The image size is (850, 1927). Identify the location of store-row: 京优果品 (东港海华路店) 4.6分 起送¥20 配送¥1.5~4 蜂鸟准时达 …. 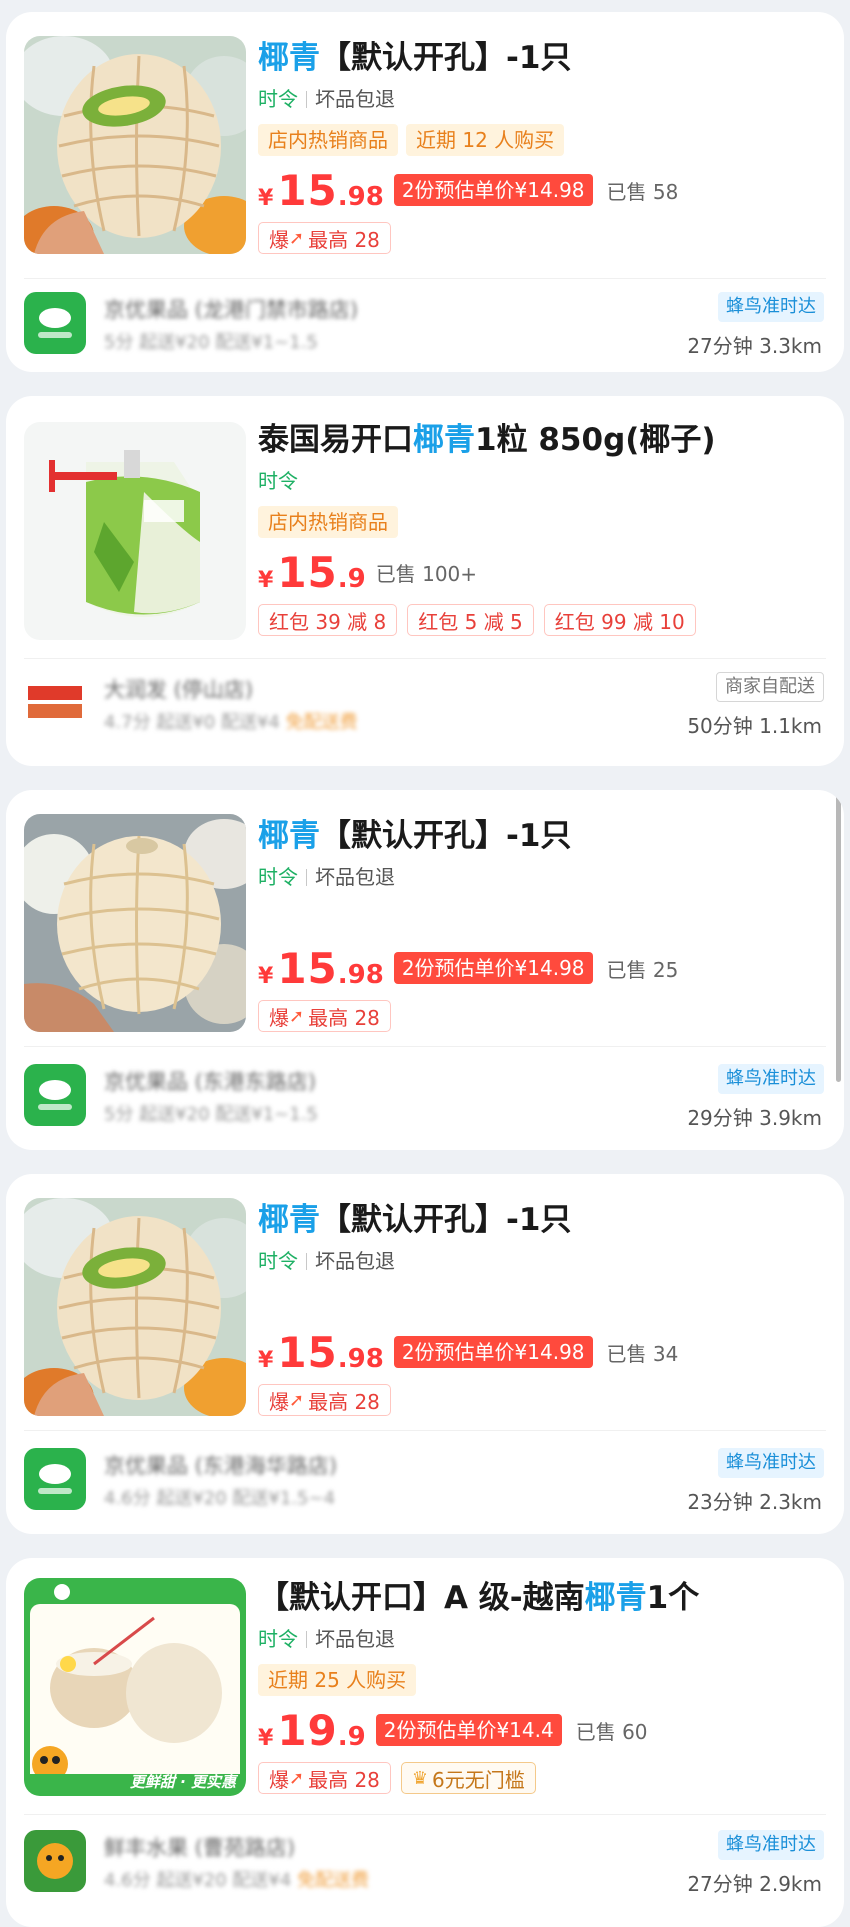
(424, 1486).